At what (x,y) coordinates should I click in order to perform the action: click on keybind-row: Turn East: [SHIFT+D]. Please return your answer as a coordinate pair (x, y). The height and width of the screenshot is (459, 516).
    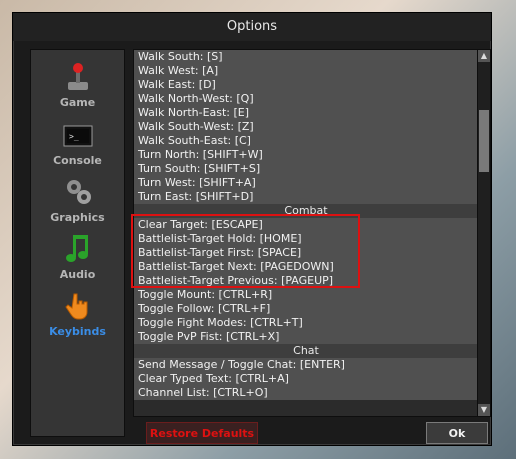
    Looking at the image, I should click on (306, 197).